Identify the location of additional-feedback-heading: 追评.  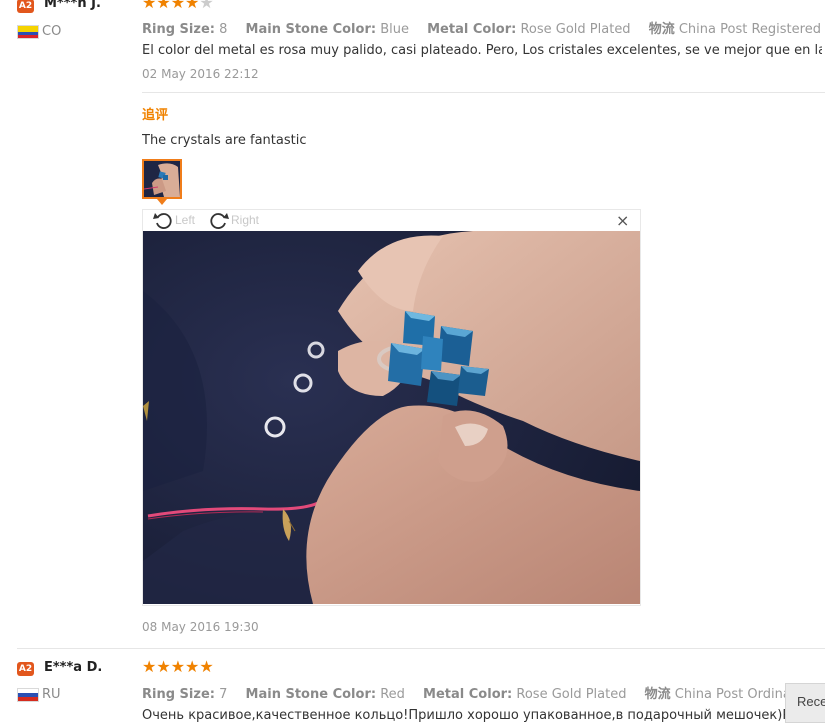
(155, 115).